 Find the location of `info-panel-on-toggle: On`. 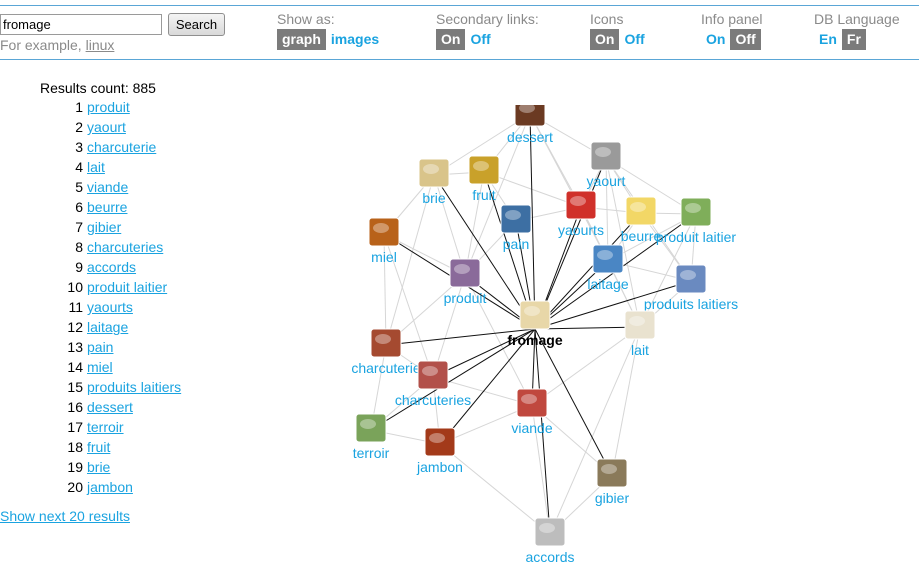

info-panel-on-toggle: On is located at coordinates (715, 39).